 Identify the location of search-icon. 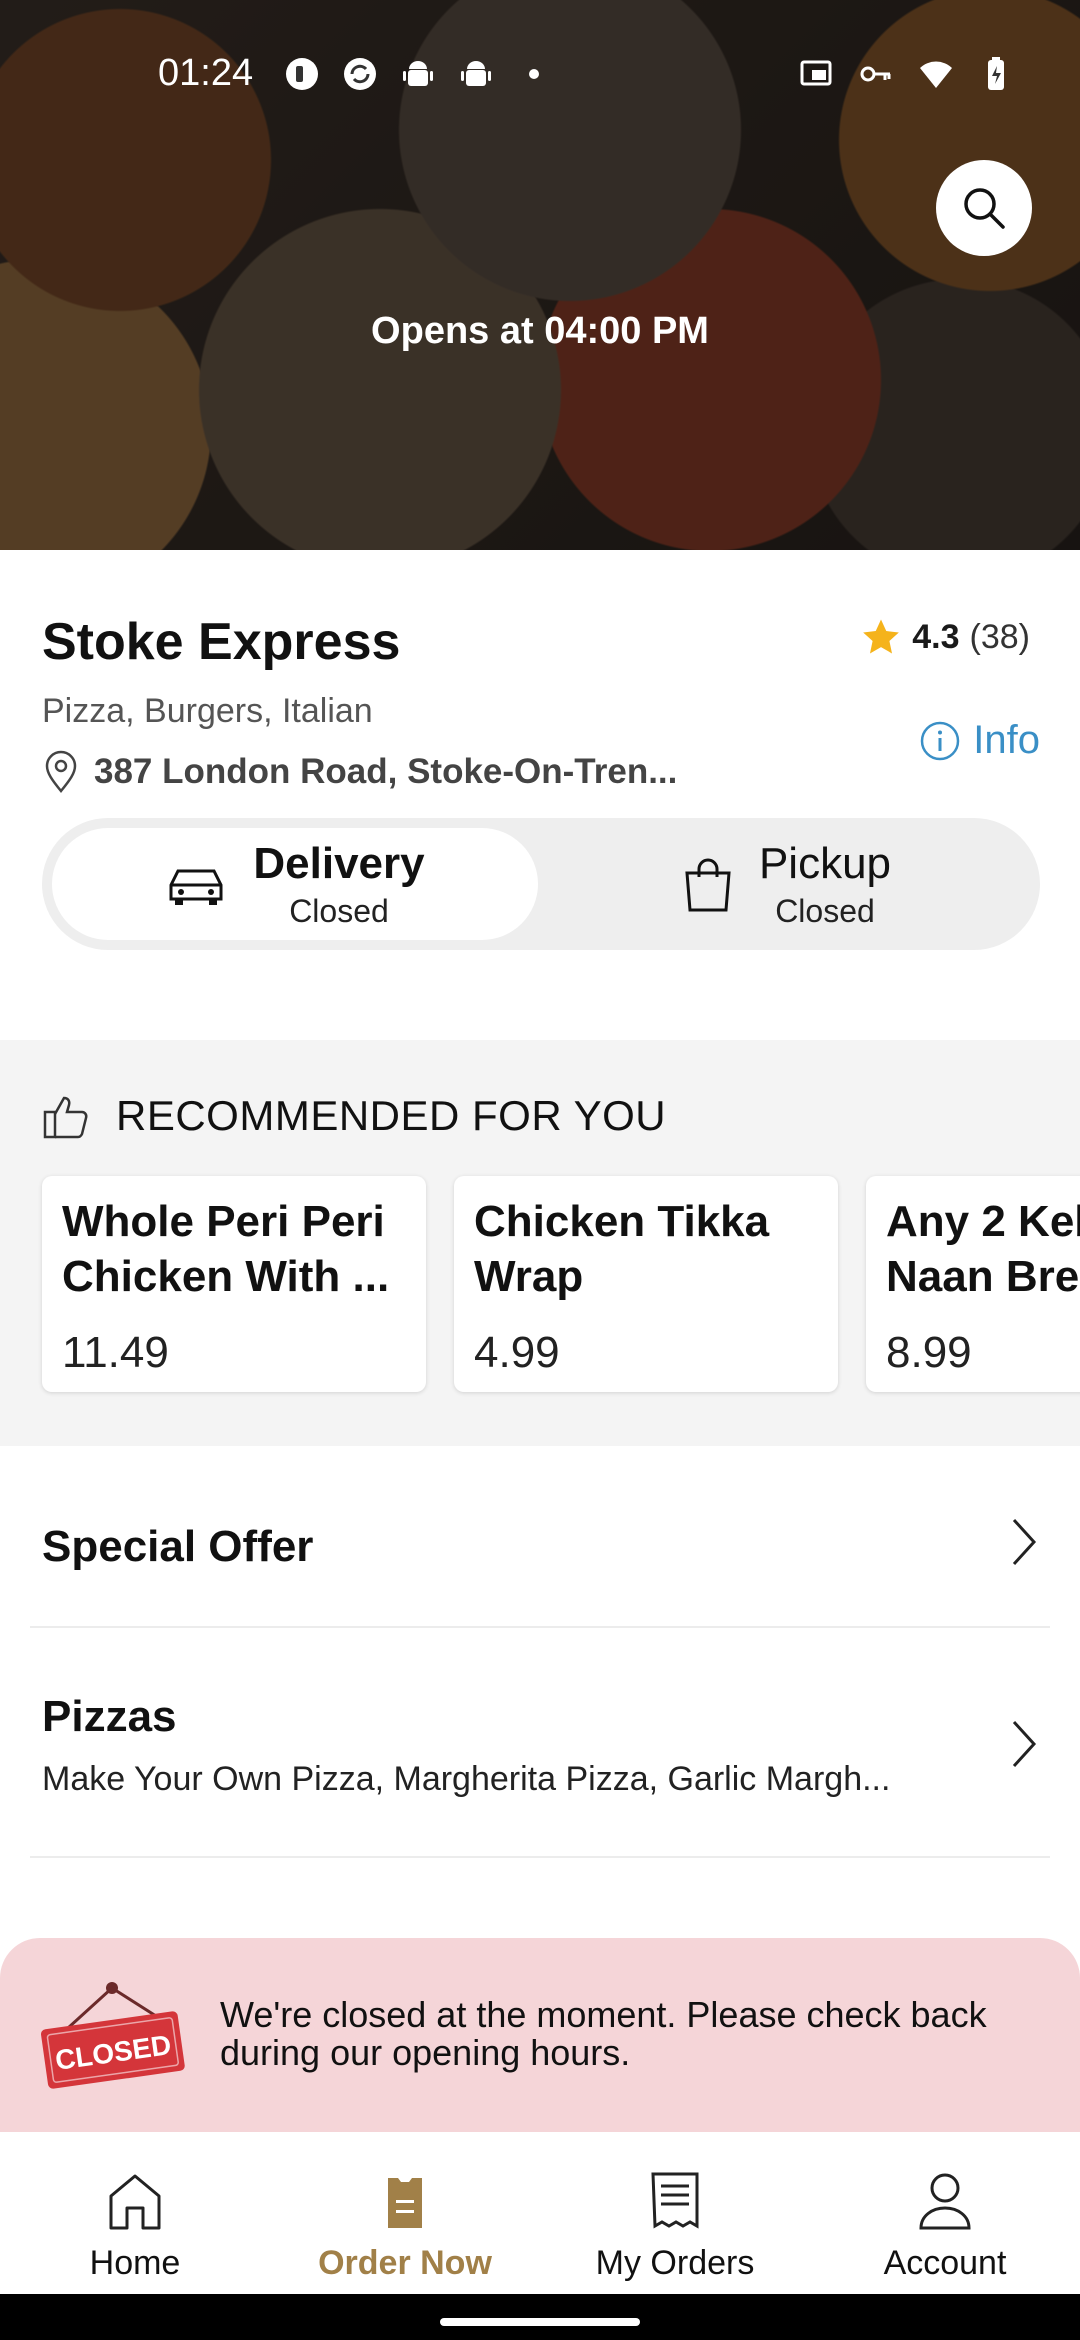
(984, 208).